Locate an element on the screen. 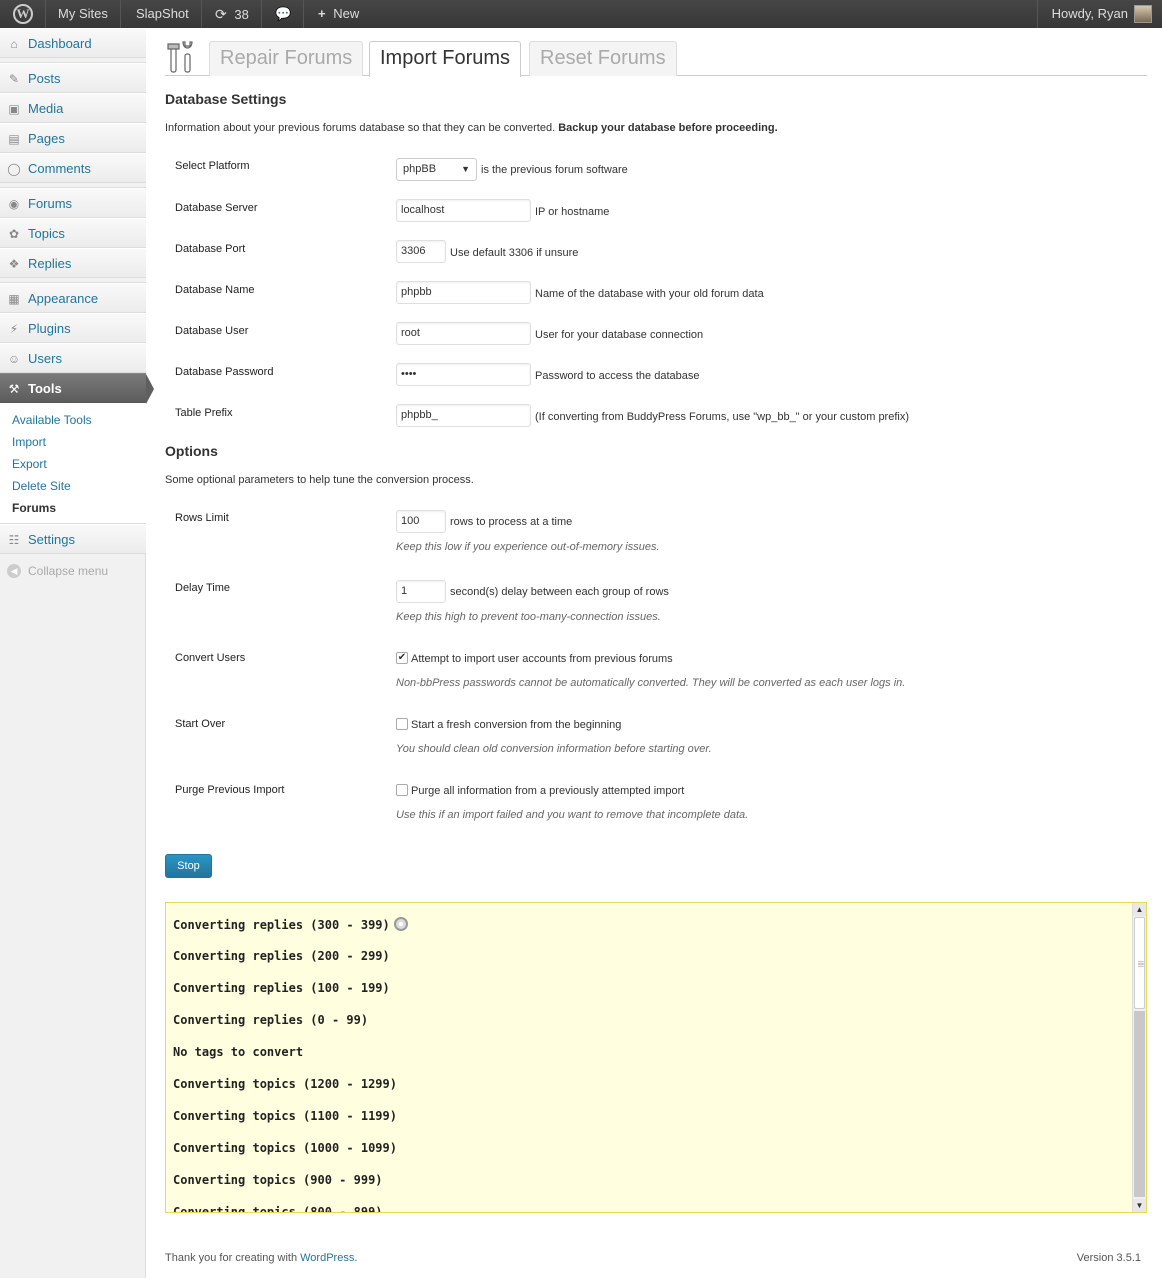 The height and width of the screenshot is (1278, 1162). scrollbar-track is located at coordinates (1139, 1104).